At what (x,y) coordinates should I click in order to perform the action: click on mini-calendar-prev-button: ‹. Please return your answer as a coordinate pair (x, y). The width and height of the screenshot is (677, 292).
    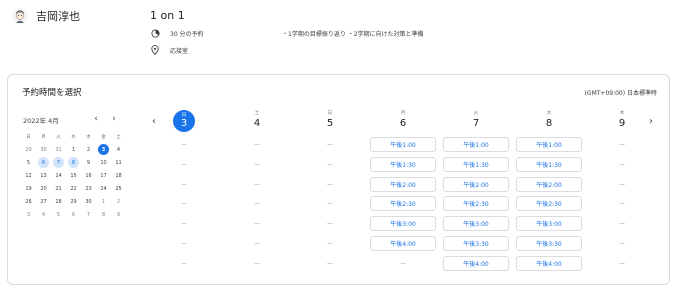
    Looking at the image, I should click on (96, 119).